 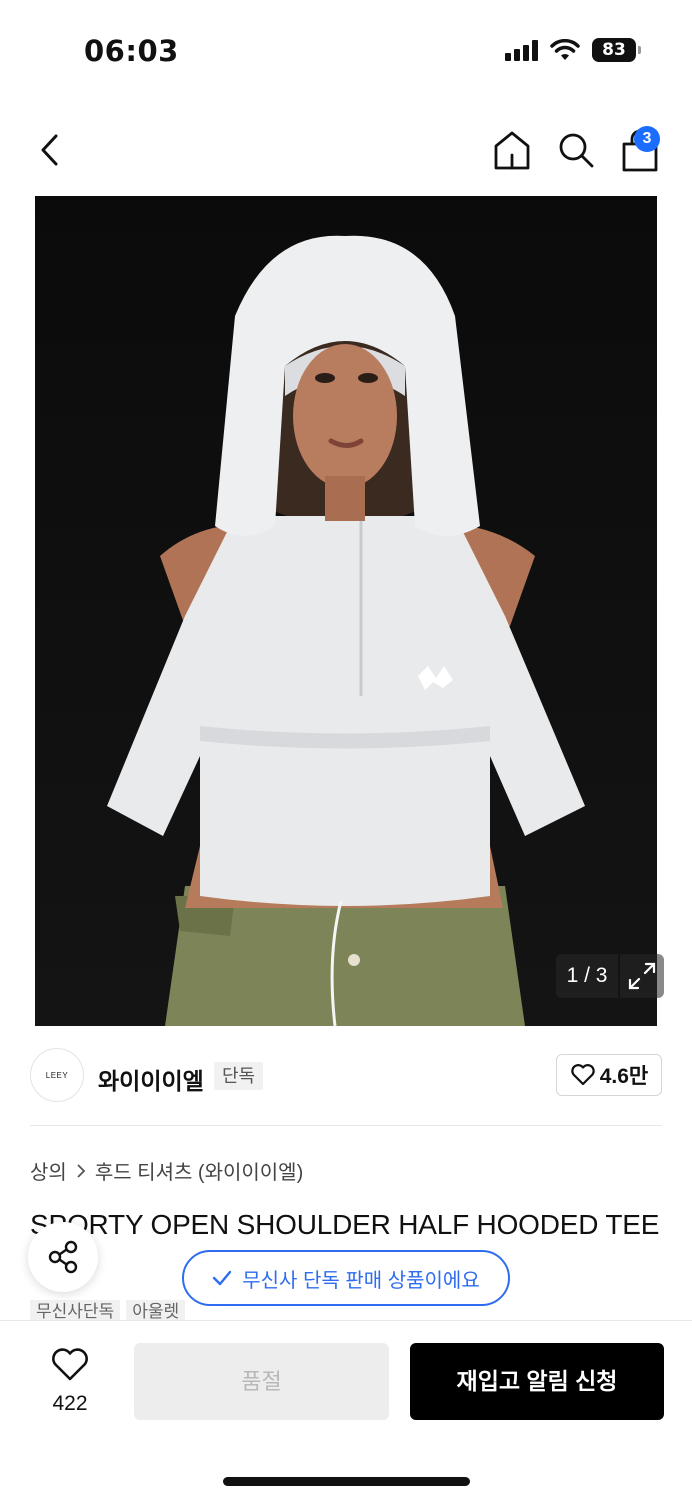 What do you see at coordinates (48, 1170) in the screenshot?
I see `breadcrumb-category: 상의` at bounding box center [48, 1170].